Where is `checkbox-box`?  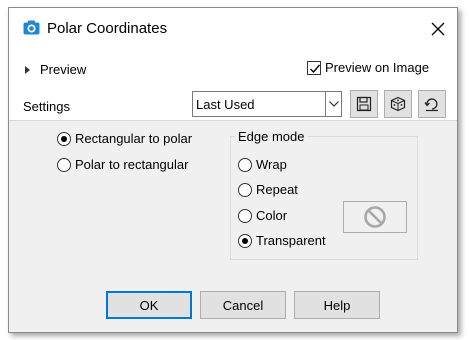
checkbox-box is located at coordinates (314, 67).